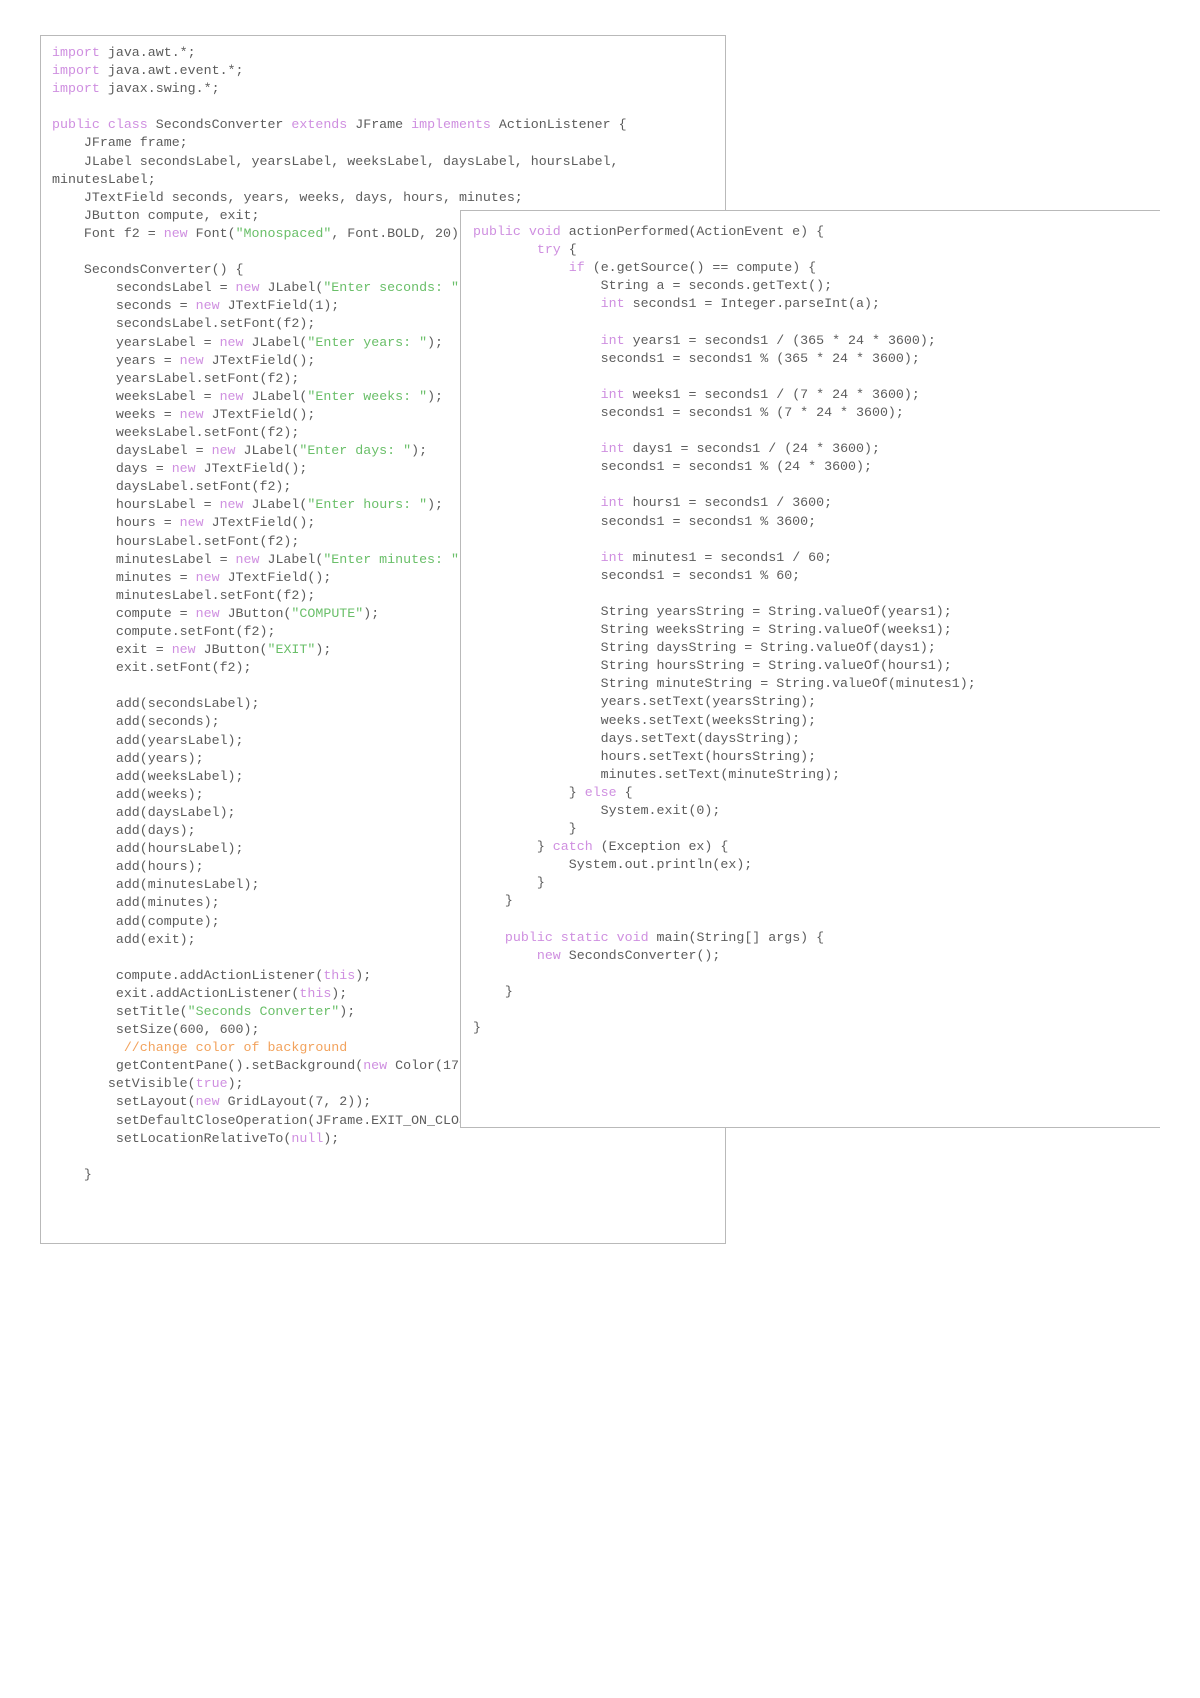  What do you see at coordinates (291, 650) in the screenshot?
I see `code-token-str: "EXIT"` at bounding box center [291, 650].